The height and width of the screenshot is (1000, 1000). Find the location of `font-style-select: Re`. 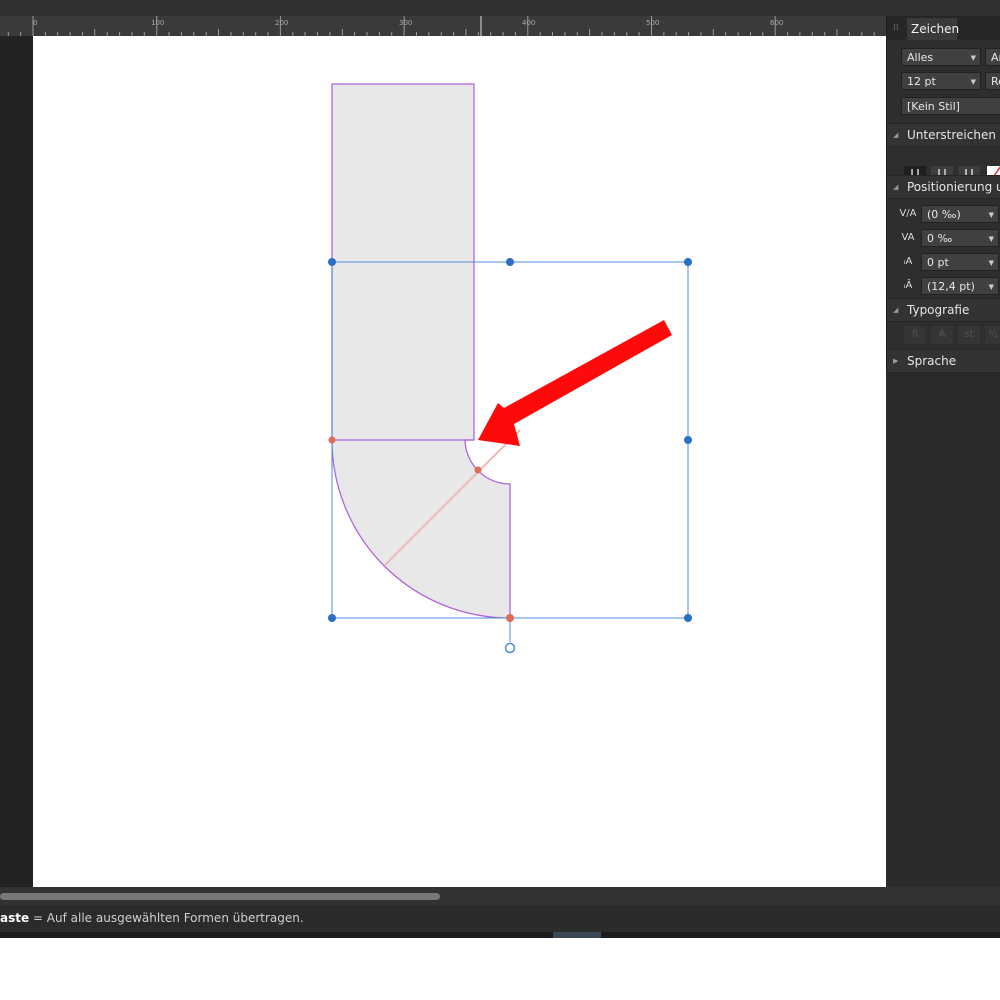

font-style-select: Re is located at coordinates (992, 81).